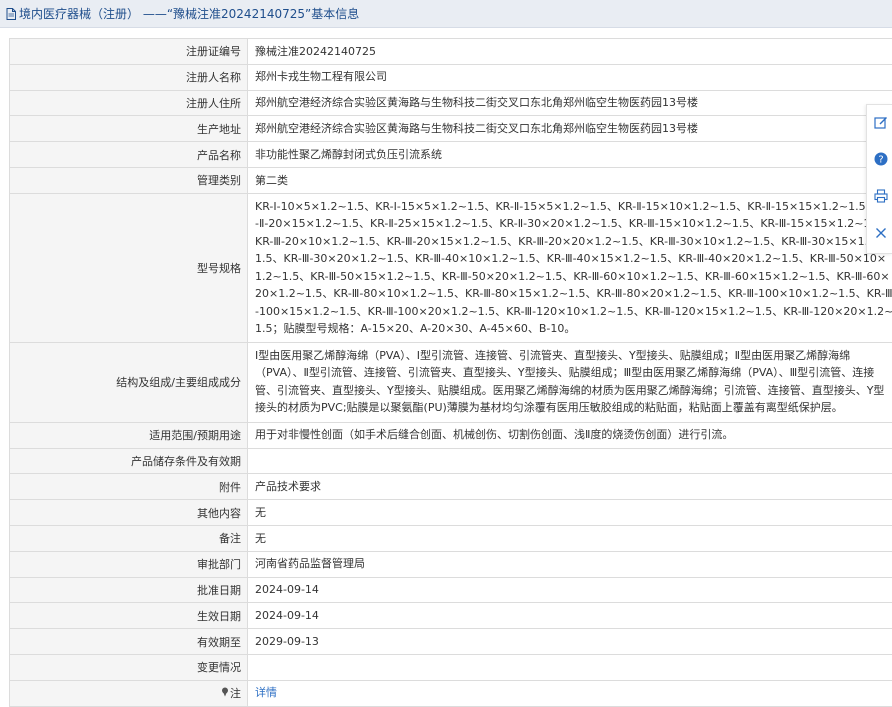 The width and height of the screenshot is (892, 707). I want to click on row-label: 产品储存条件及有效期, so click(129, 461).